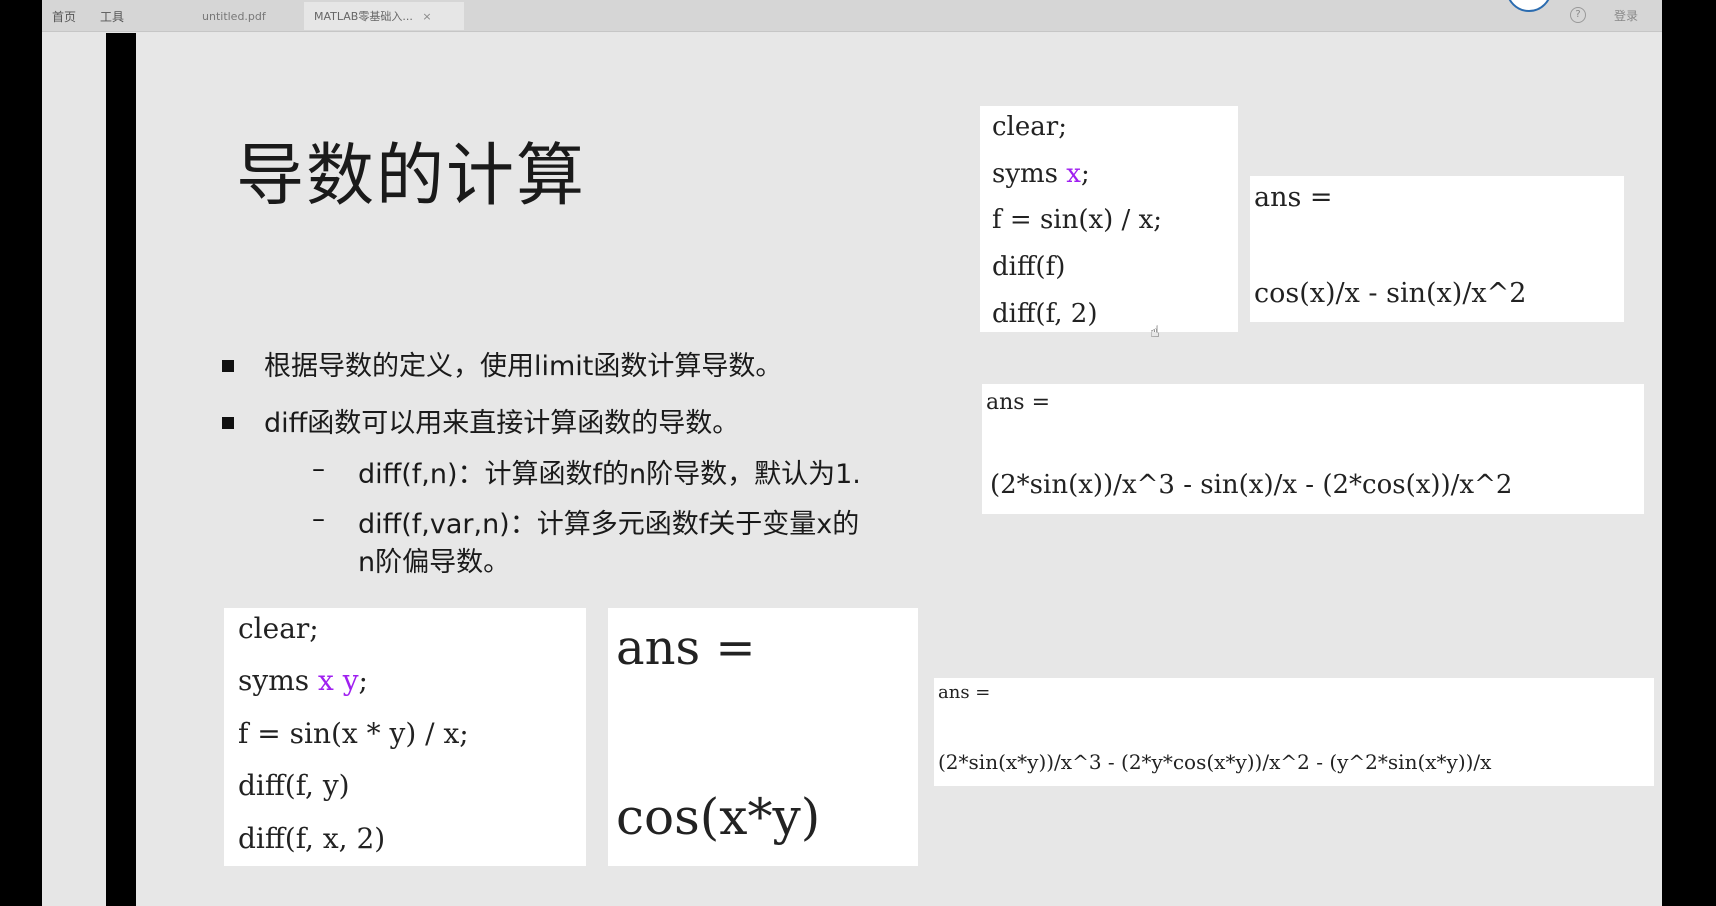 This screenshot has height=906, width=1716. Describe the element at coordinates (1437, 249) in the screenshot. I see `output-result-1: ans = cos(x)/x - sin(x)/x^2` at that location.